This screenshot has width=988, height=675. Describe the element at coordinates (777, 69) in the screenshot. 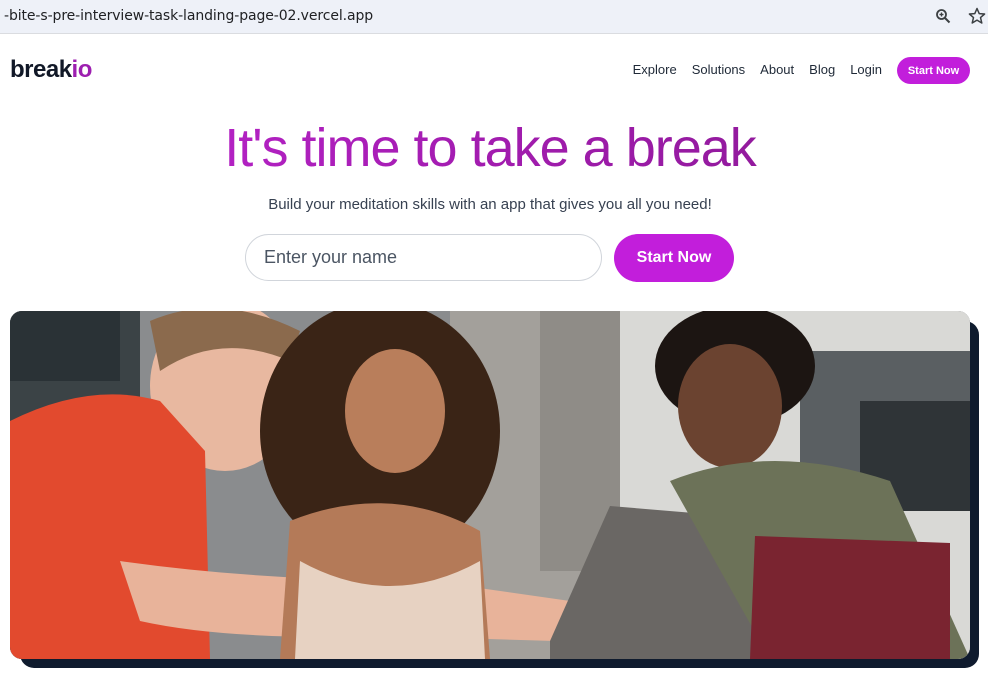

I see `nav-link-about: About` at that location.